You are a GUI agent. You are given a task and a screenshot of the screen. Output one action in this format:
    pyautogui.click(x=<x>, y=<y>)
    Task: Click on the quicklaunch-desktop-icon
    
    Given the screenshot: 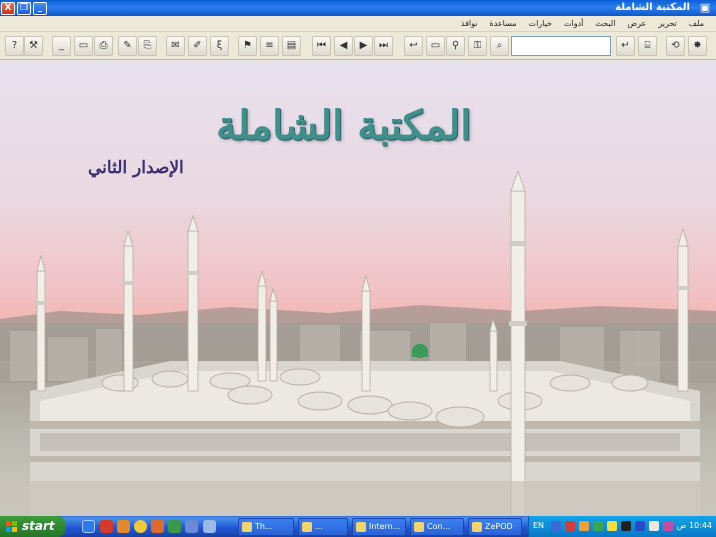 What is the action you would take?
    pyautogui.click(x=191, y=526)
    